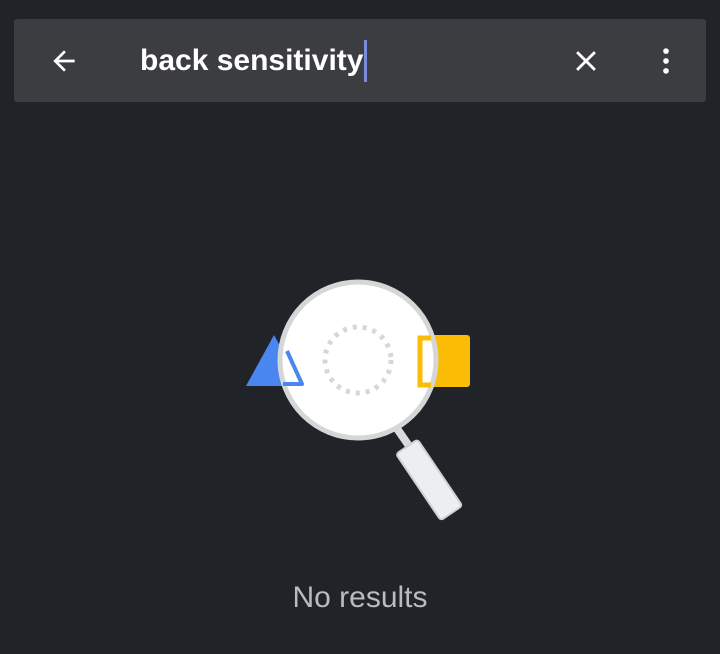 Image resolution: width=720 pixels, height=654 pixels. I want to click on more-vert-icon, so click(666, 60).